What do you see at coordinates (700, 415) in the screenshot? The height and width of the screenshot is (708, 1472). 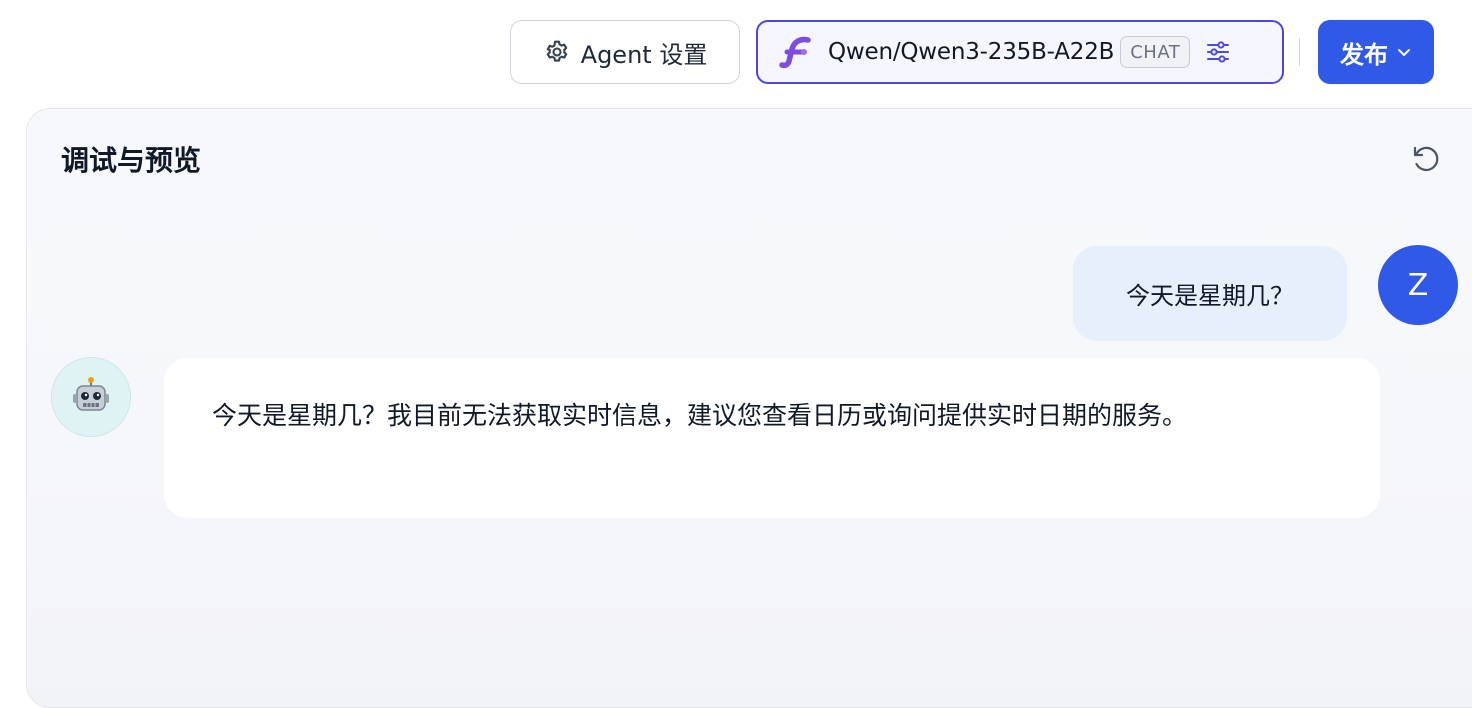 I see `assistant-message-text: 今天是星期几？我目前无法获取实时信息，建议您查看日历或询问提供实时日期的服务。` at bounding box center [700, 415].